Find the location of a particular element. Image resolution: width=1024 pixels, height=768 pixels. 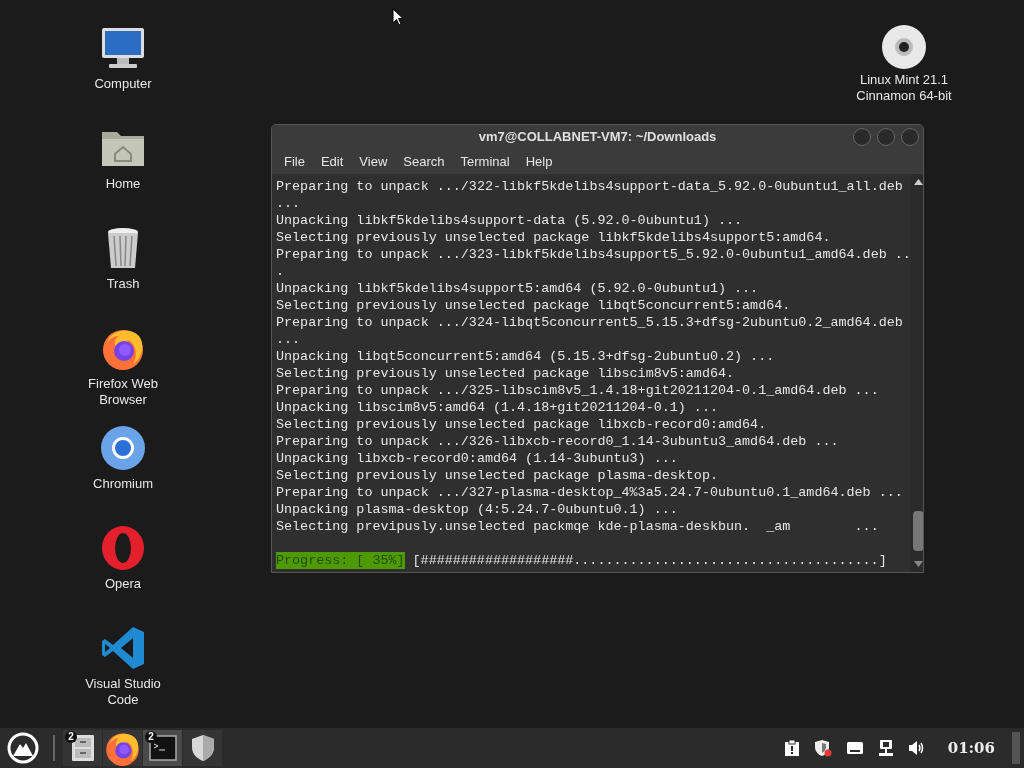

terminal-line: Selecting previously unselected package libxcb-record0:amd64. is located at coordinates (521, 424).